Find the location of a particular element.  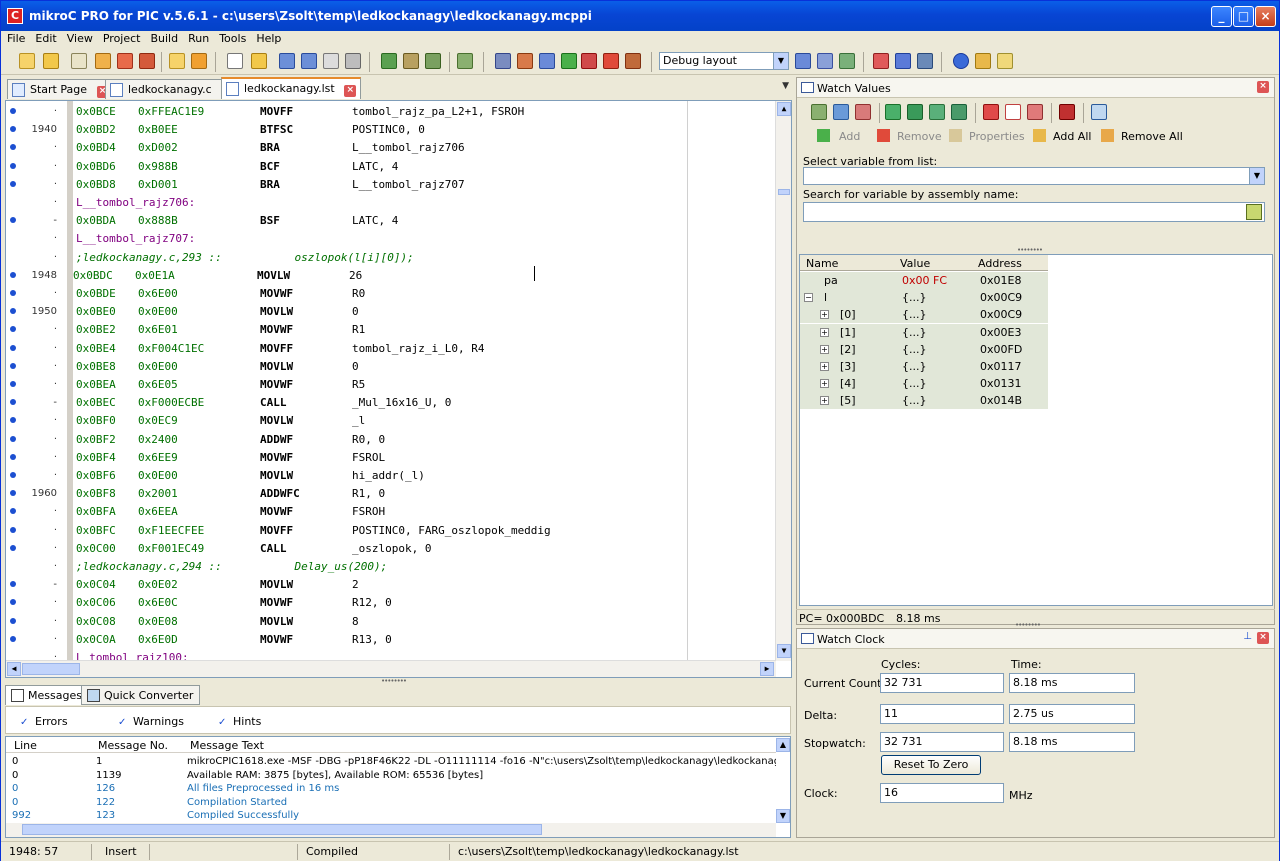

pause-icon is located at coordinates (959, 112).